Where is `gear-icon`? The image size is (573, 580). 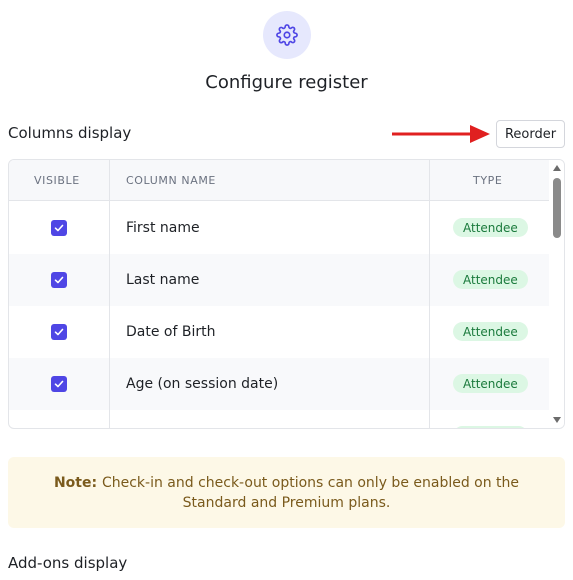
gear-icon is located at coordinates (287, 35).